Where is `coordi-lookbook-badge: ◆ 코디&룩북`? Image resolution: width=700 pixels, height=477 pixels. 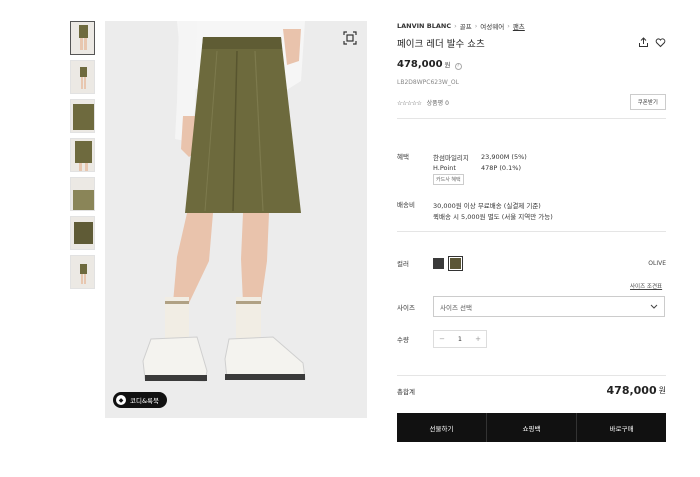 coordi-lookbook-badge: ◆ 코디&룩북 is located at coordinates (140, 400).